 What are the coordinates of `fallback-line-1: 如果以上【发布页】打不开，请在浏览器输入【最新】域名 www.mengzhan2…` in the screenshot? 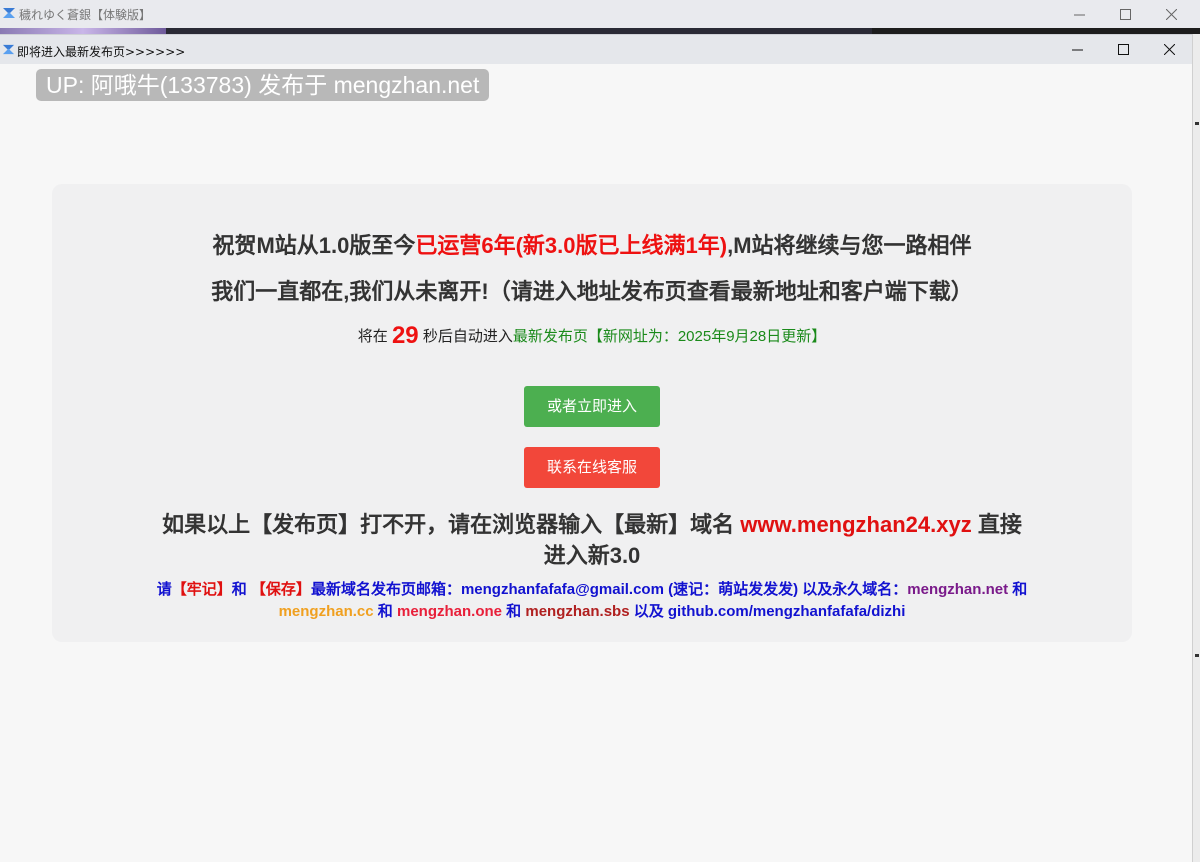 It's located at (592, 523).